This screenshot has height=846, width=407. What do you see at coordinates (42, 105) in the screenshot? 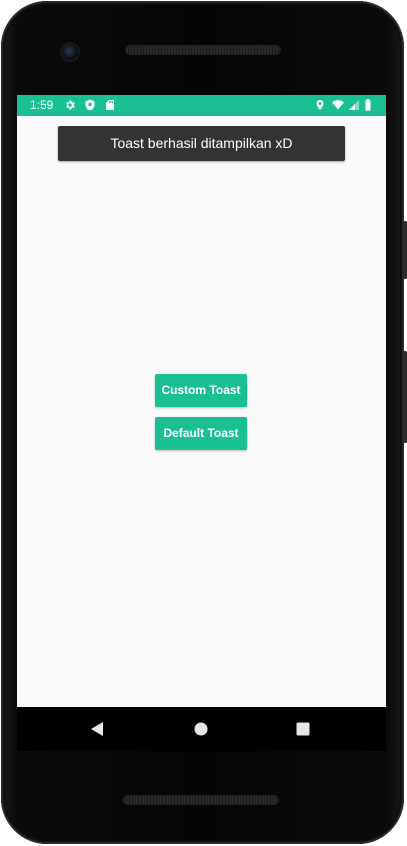
I see `status-time: 1:59` at bounding box center [42, 105].